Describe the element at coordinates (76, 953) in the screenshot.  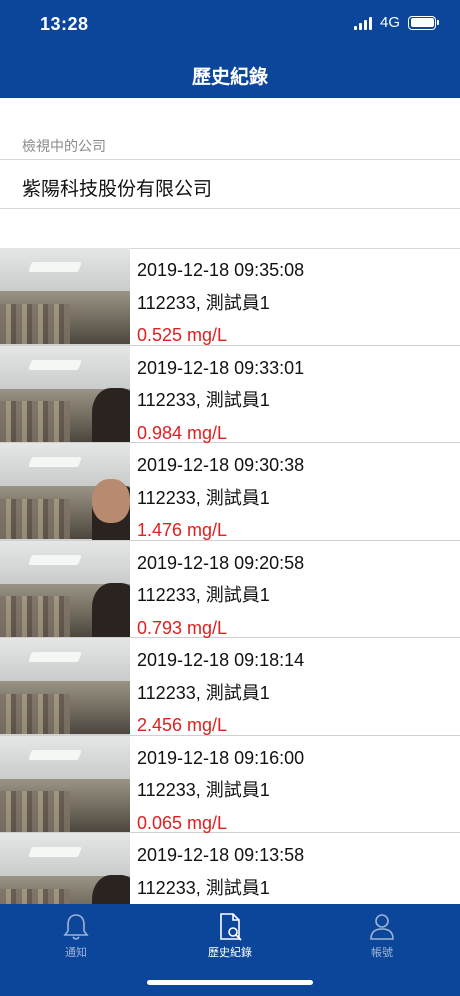
I see `tab-label: 通知` at that location.